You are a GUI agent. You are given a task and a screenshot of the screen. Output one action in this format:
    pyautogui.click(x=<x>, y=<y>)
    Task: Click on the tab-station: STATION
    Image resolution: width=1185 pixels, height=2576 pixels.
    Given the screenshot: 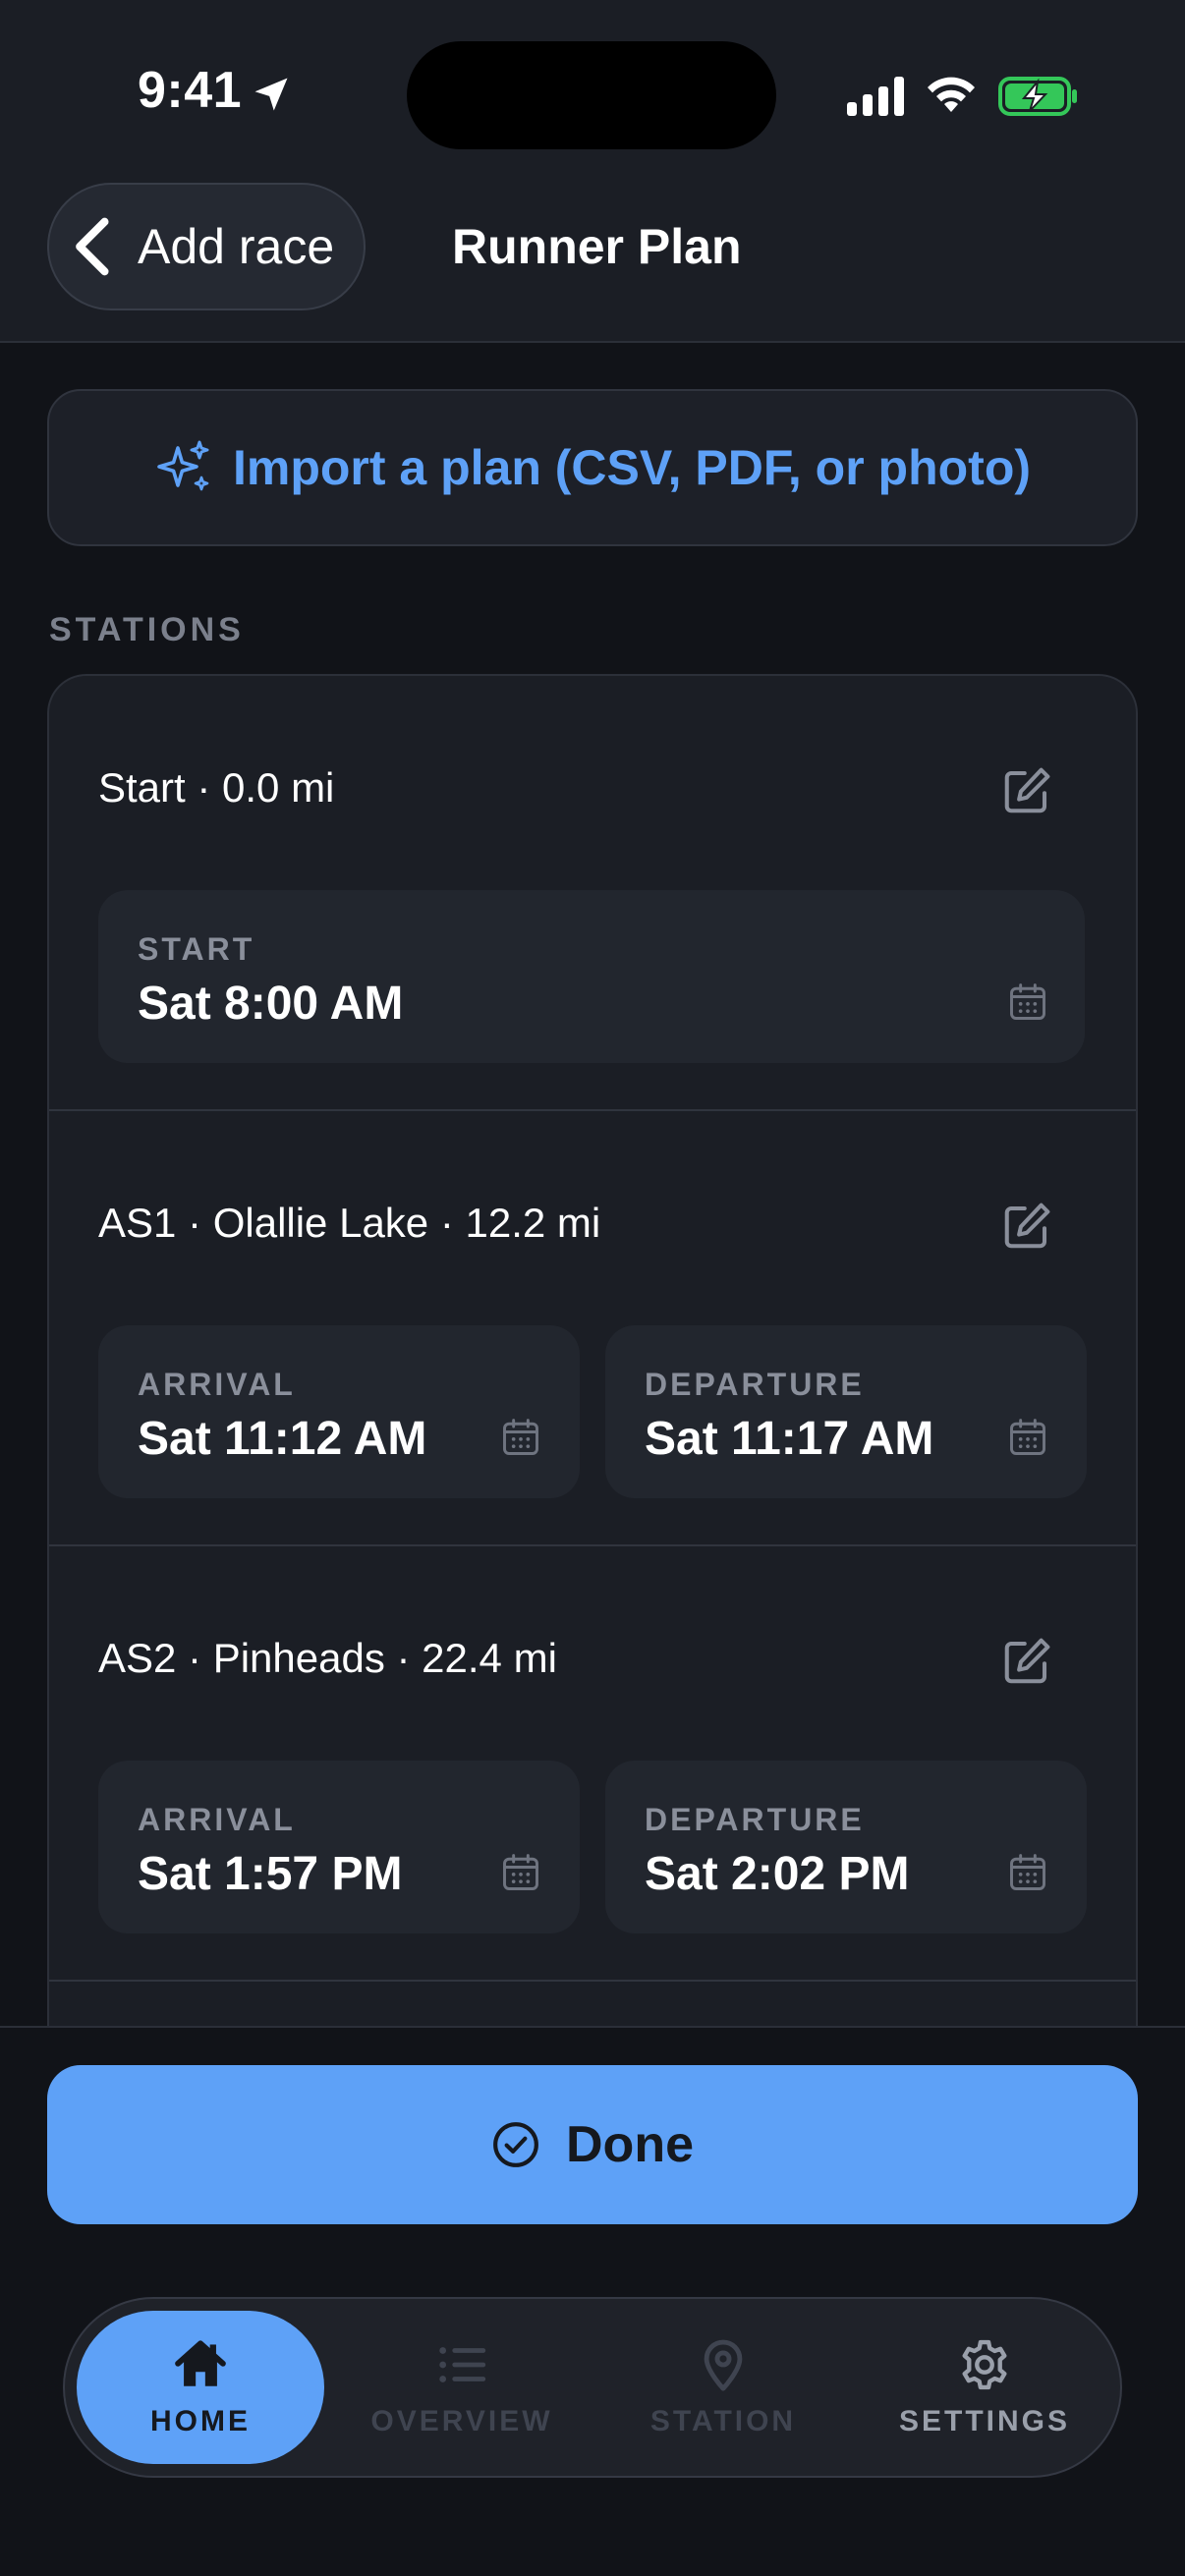 What is the action you would take?
    pyautogui.click(x=723, y=2387)
    